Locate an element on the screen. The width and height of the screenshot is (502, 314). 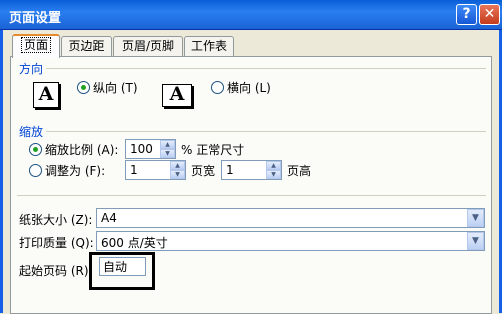
tab-header-footer-label: 页眉/页脚 is located at coordinates (148, 46).